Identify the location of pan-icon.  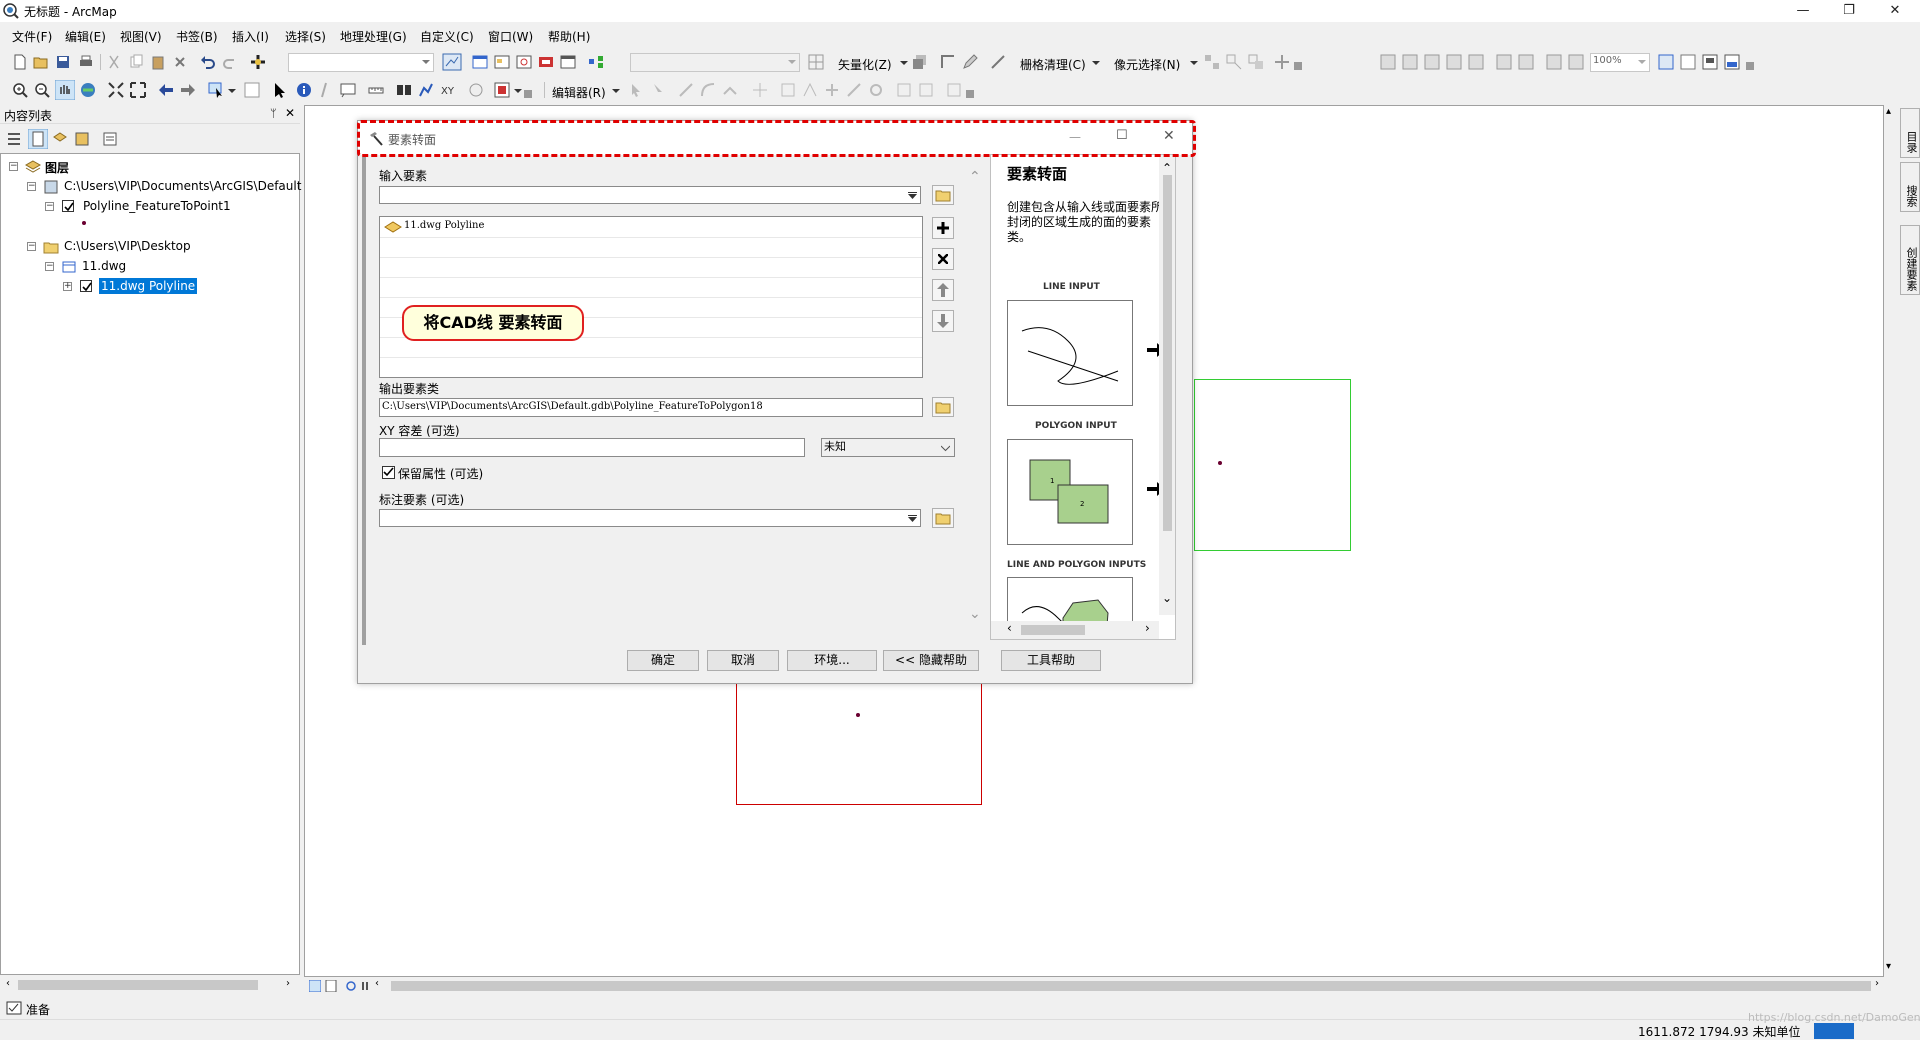
(65, 90).